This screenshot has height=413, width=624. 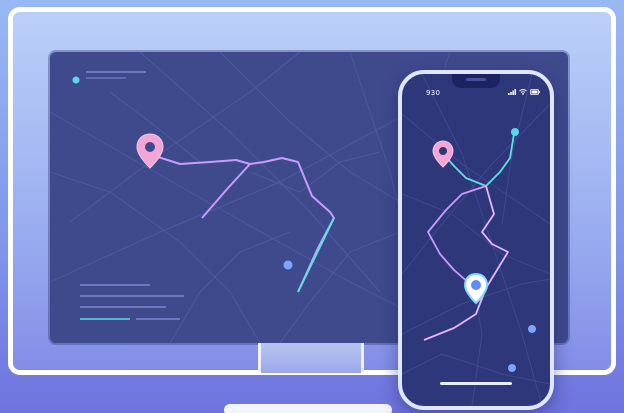 What do you see at coordinates (535, 92) in the screenshot?
I see `battery-icon` at bounding box center [535, 92].